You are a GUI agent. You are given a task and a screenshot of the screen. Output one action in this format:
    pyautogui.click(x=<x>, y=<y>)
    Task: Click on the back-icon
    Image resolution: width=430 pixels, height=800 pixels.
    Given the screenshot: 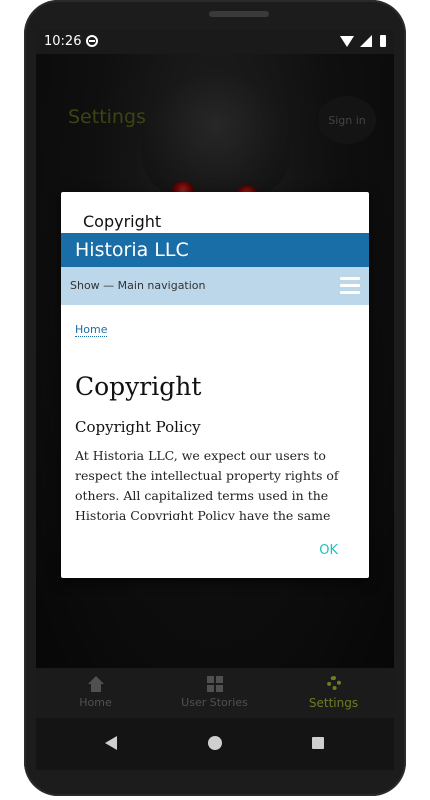 What is the action you would take?
    pyautogui.click(x=111, y=743)
    